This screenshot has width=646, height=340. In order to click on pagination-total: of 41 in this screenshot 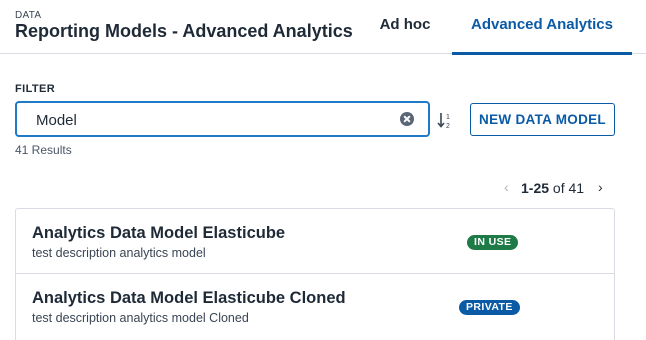, I will do `click(567, 188)`.